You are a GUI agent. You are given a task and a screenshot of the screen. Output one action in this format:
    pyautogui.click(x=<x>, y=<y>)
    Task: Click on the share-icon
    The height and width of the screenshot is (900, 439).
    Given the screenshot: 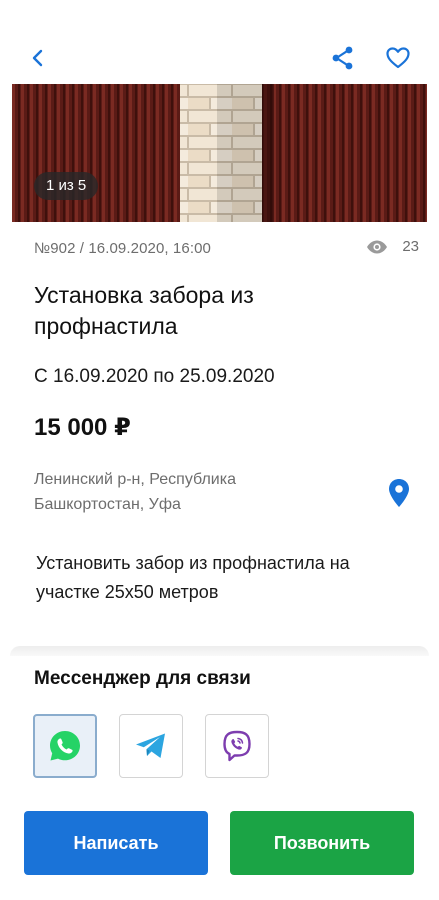 What is the action you would take?
    pyautogui.click(x=342, y=58)
    